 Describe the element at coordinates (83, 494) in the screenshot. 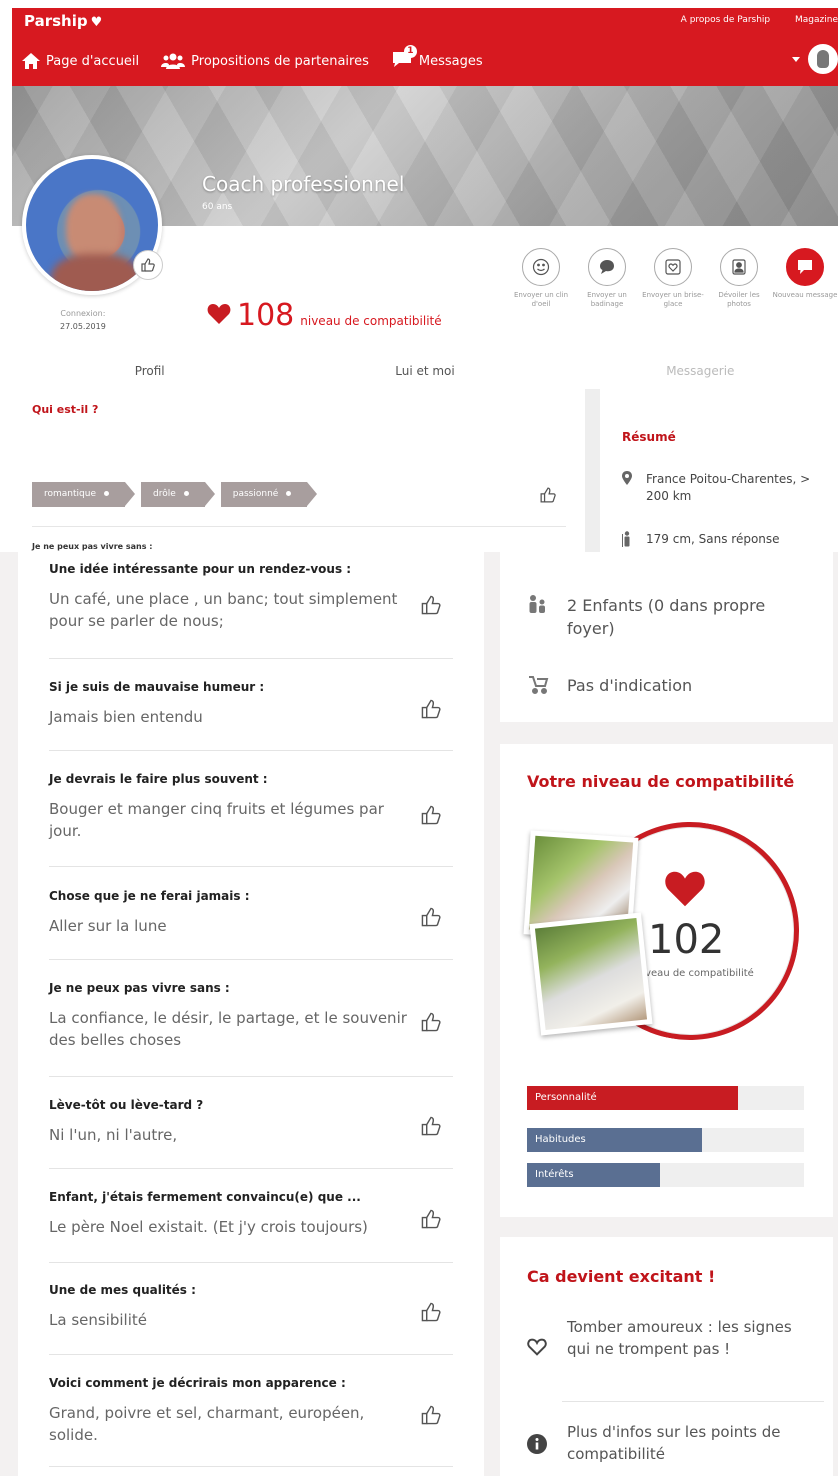

I see `tag-romantique: romantique` at that location.